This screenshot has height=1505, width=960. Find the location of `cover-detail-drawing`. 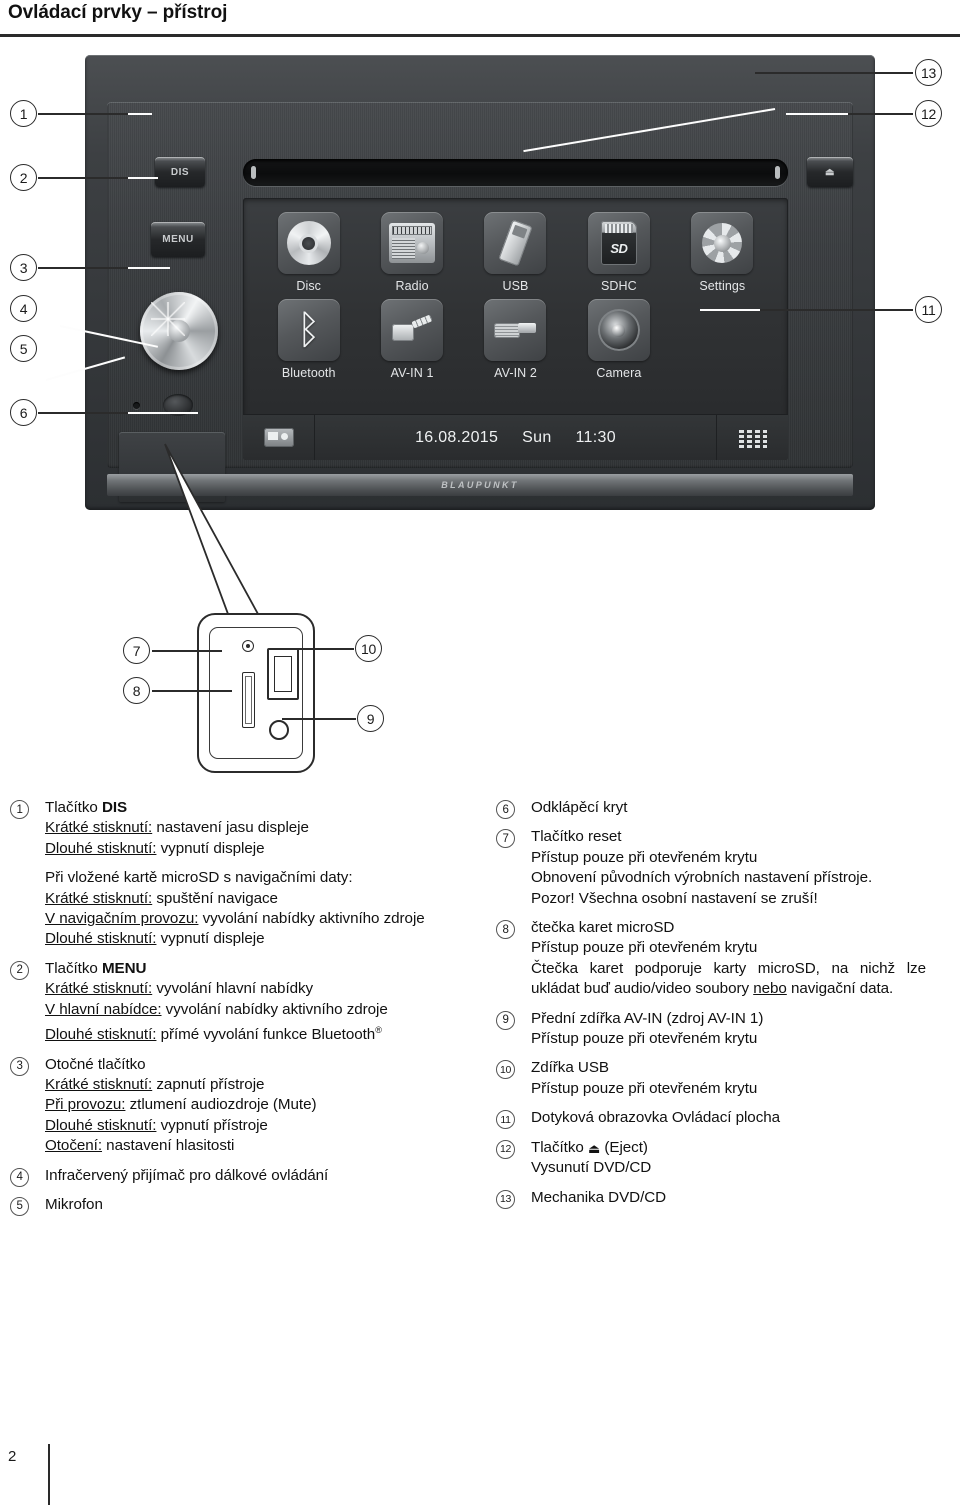

cover-detail-drawing is located at coordinates (256, 693).